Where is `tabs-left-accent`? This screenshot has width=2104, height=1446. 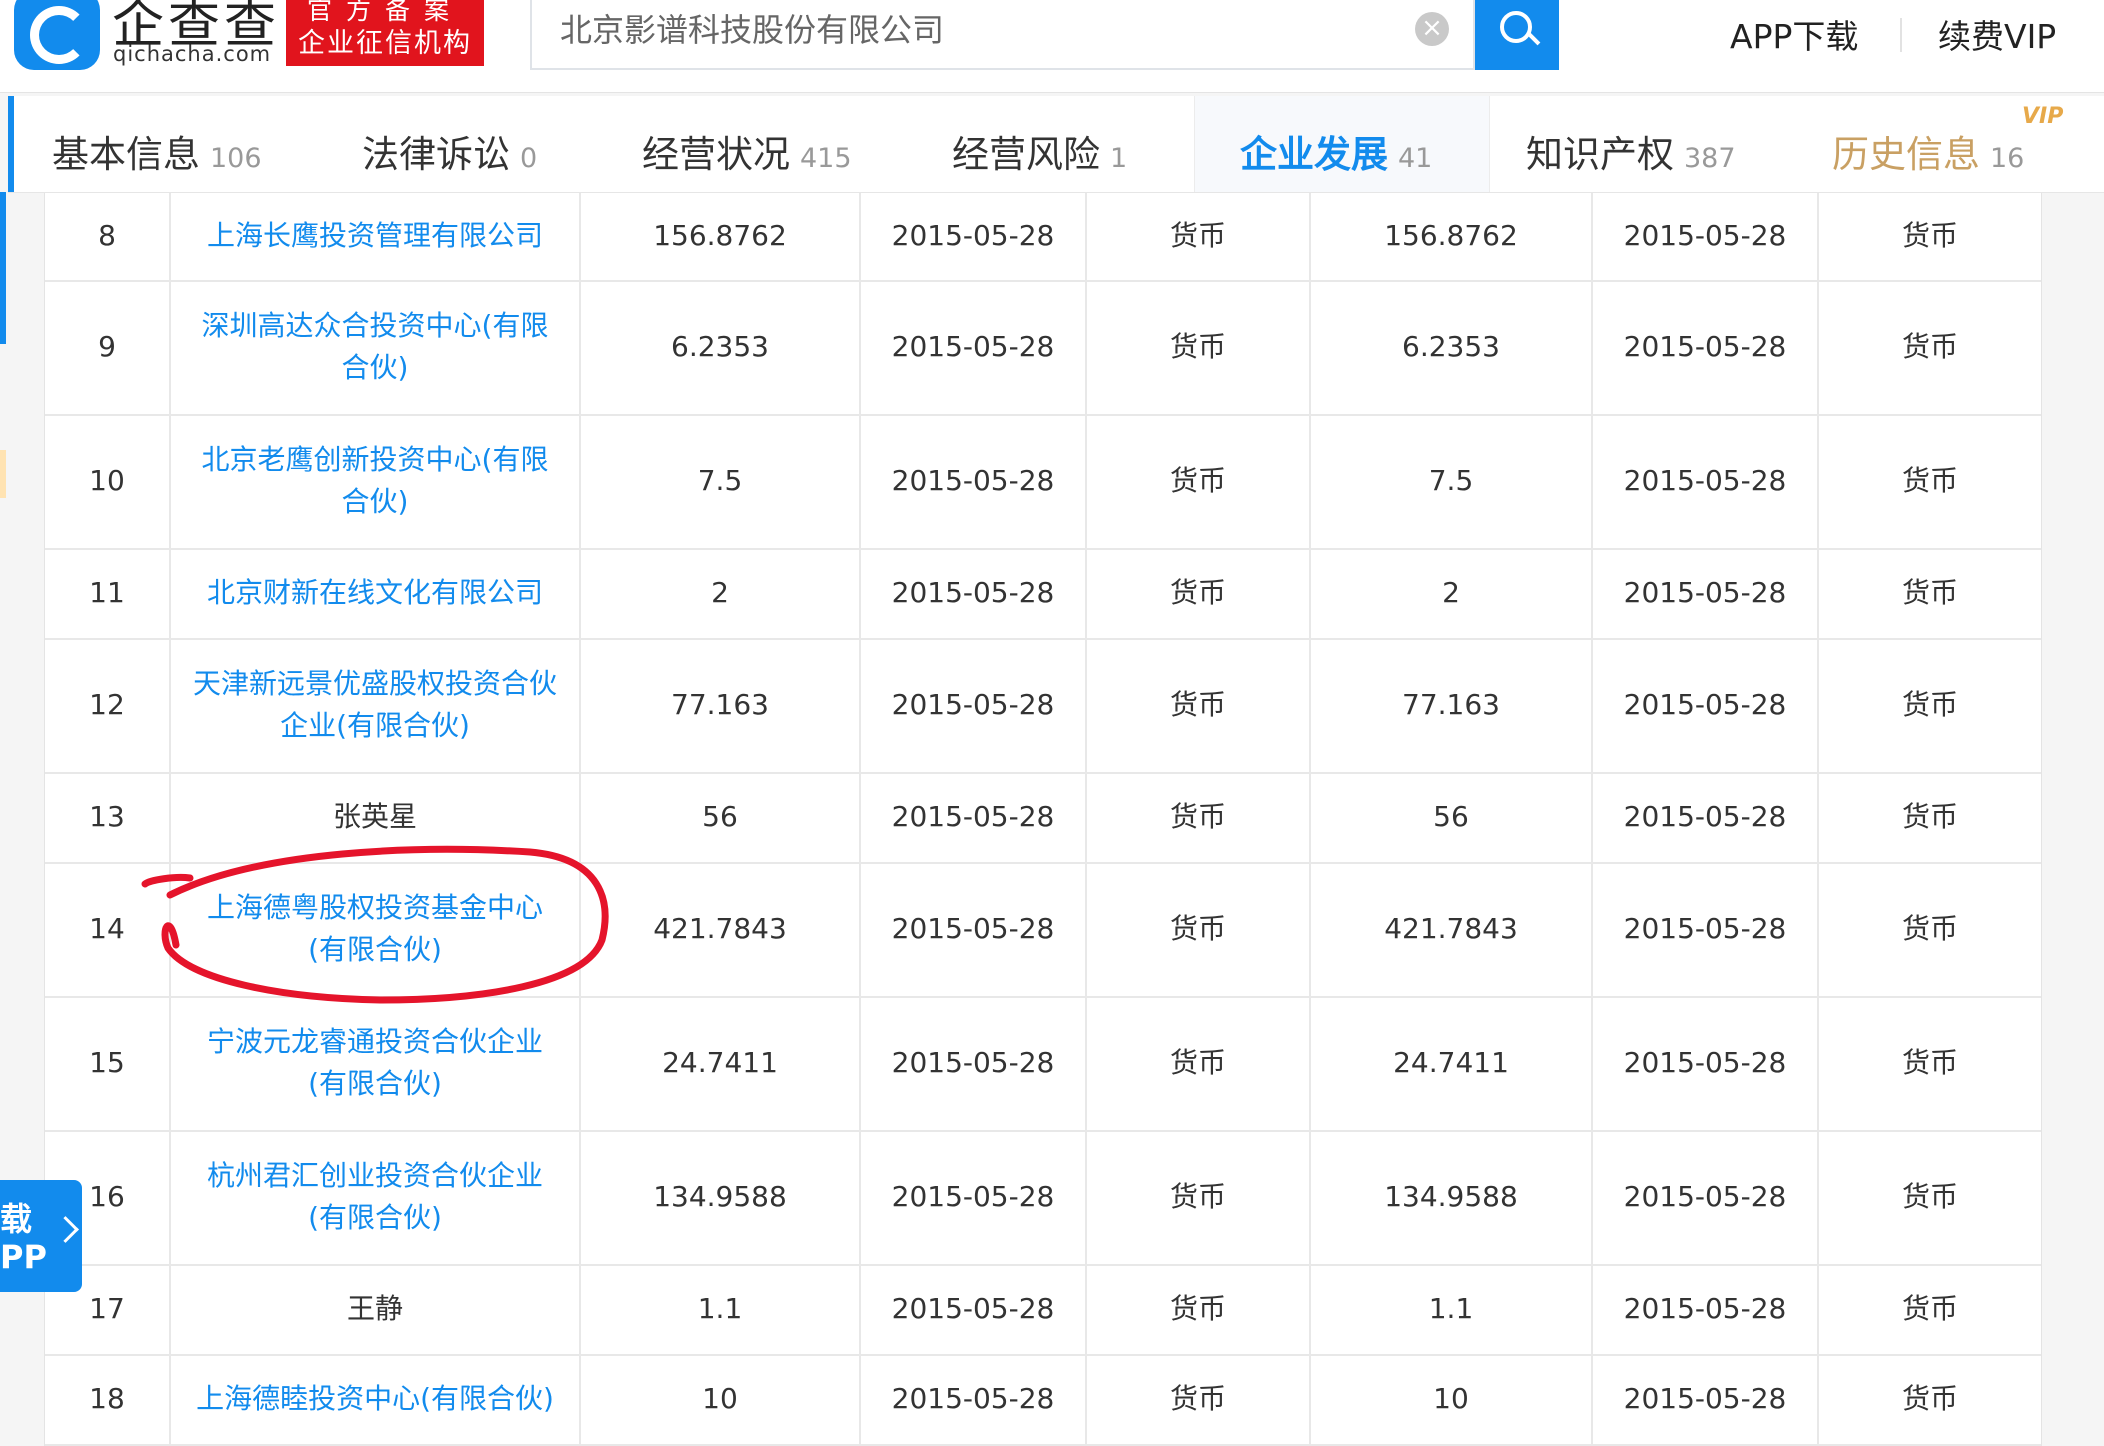
tabs-left-accent is located at coordinates (11, 144).